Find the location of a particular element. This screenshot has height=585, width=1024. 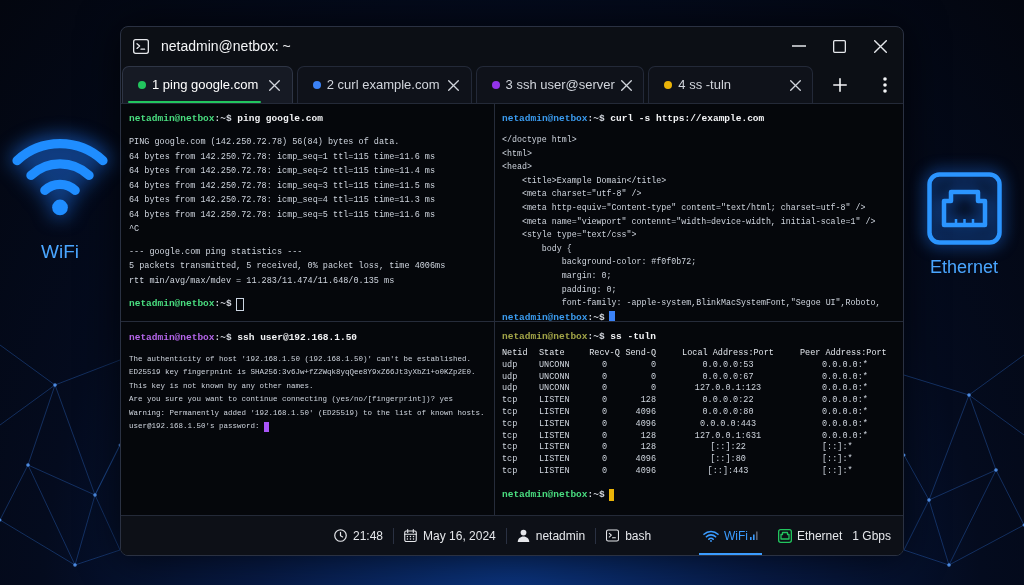

table-cell-text: 0.0.0.0:80 is located at coordinates (728, 413).